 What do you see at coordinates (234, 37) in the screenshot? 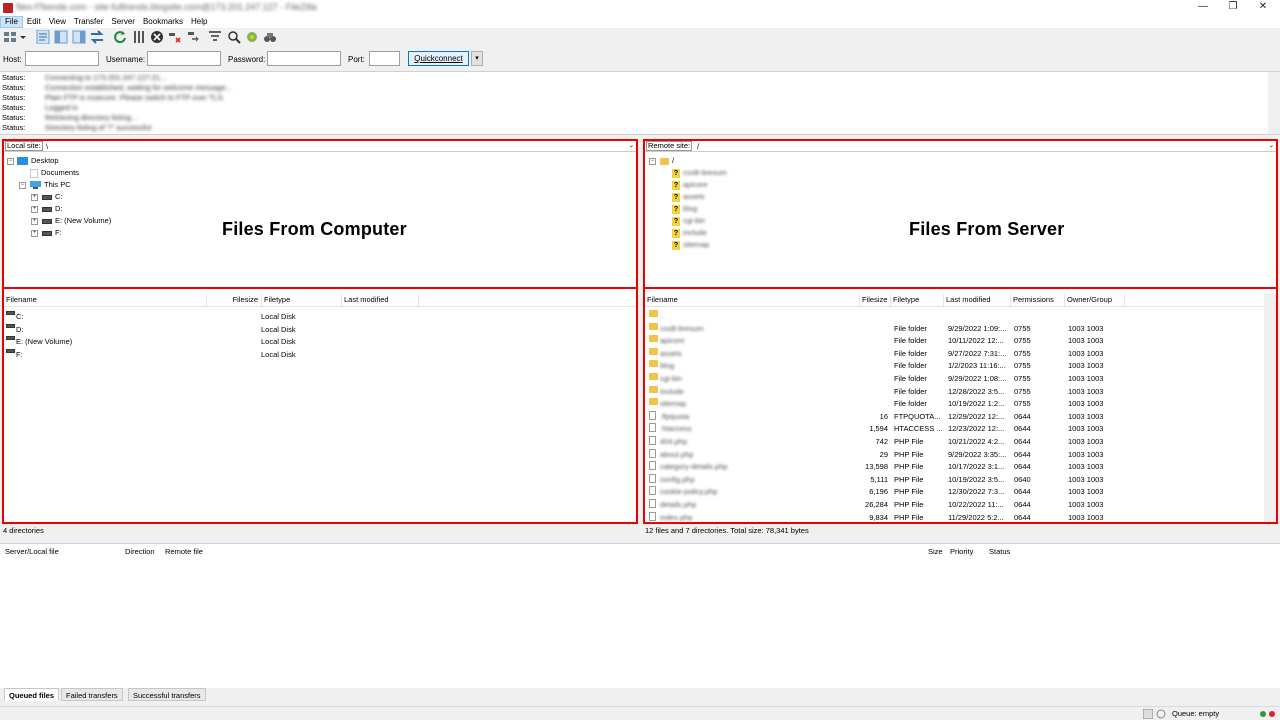
I see `toggle-directory-comparison-icon` at bounding box center [234, 37].